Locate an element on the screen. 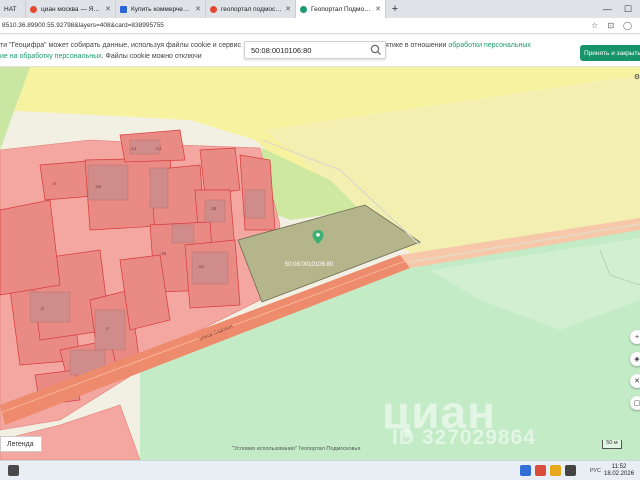 This screenshot has width=640, height=480. taskbar-browser-icon is located at coordinates (540, 470).